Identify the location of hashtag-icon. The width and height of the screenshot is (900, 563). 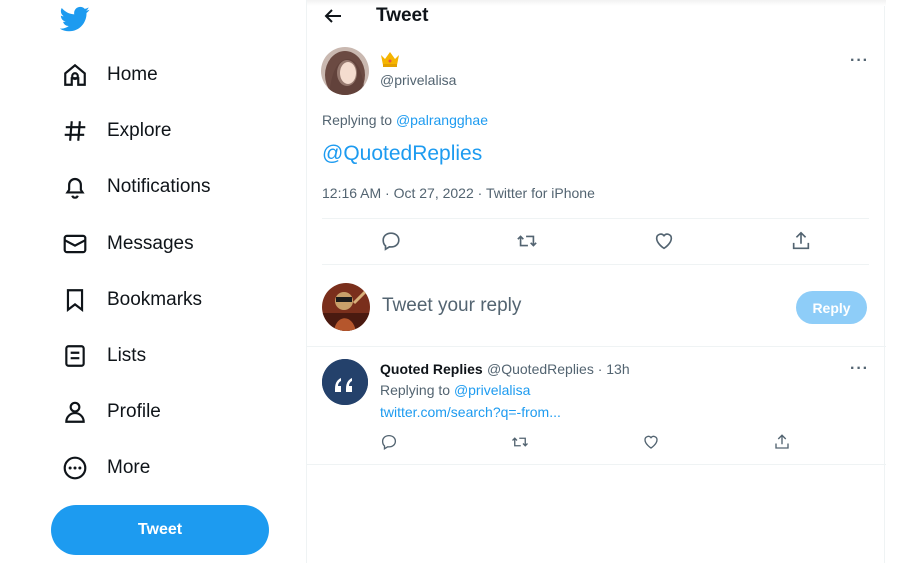
(75, 131).